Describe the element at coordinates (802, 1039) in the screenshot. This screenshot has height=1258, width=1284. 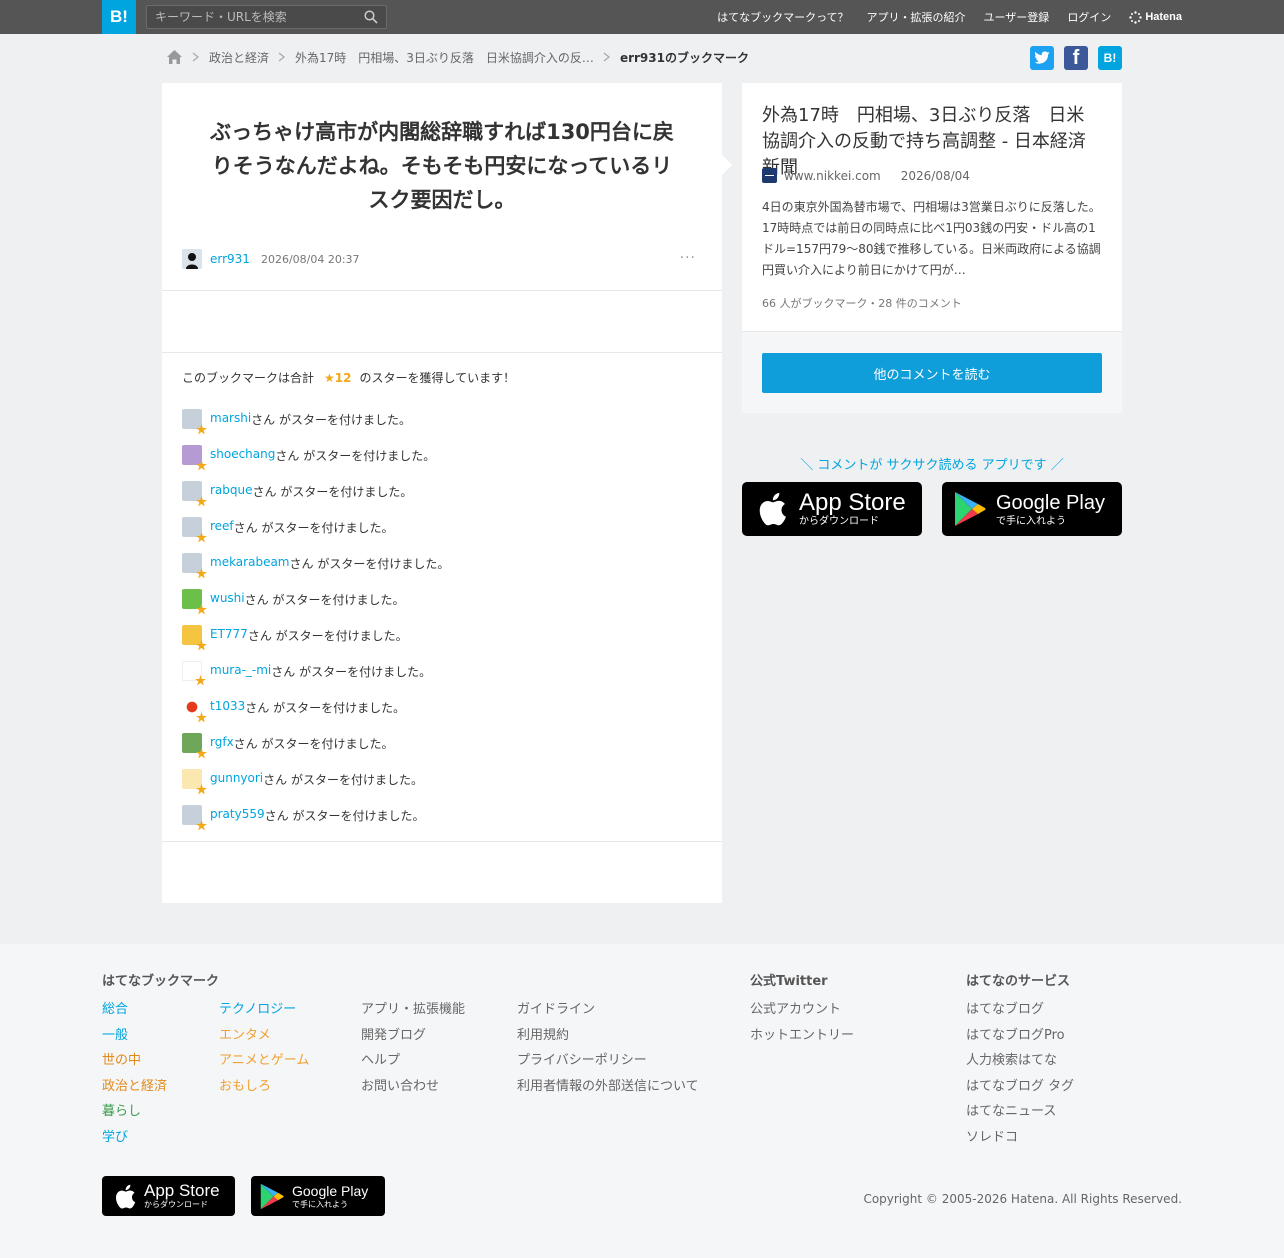
I see `footer-link: ホットエントリー` at that location.